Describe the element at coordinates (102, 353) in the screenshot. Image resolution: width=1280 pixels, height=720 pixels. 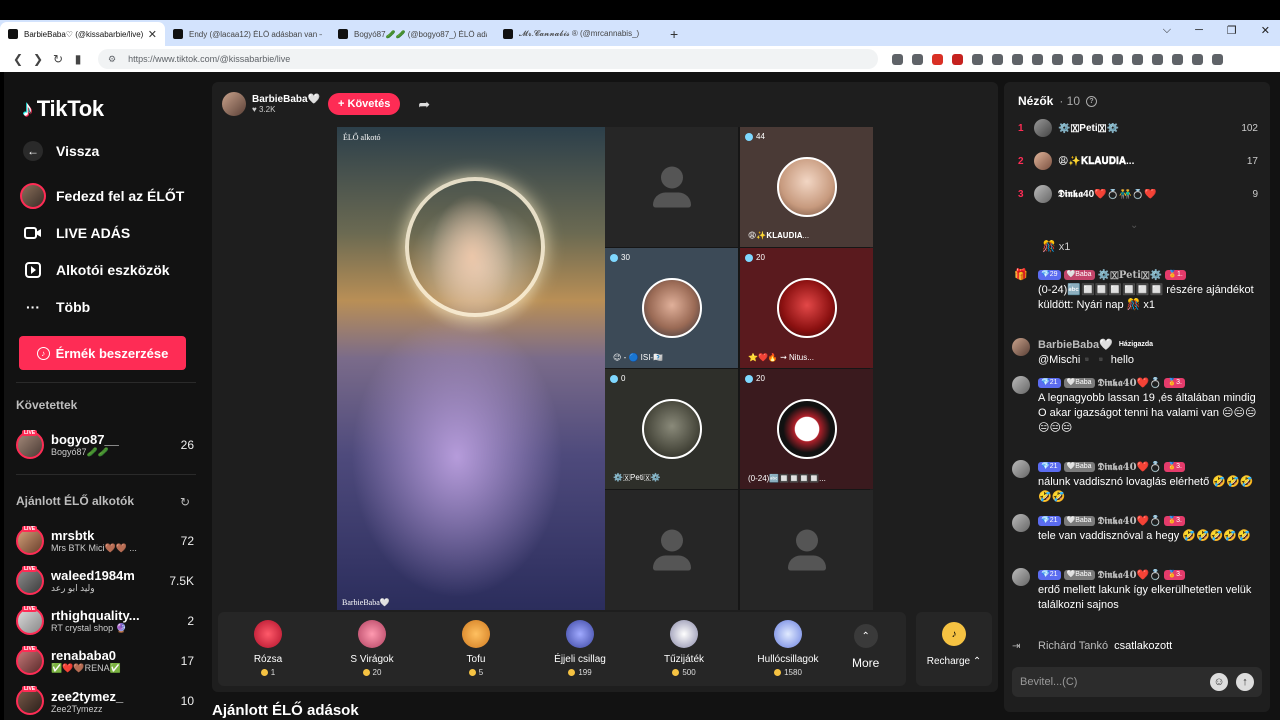
I see `get-coins-button: ♪ Érmék beszerzése` at that location.